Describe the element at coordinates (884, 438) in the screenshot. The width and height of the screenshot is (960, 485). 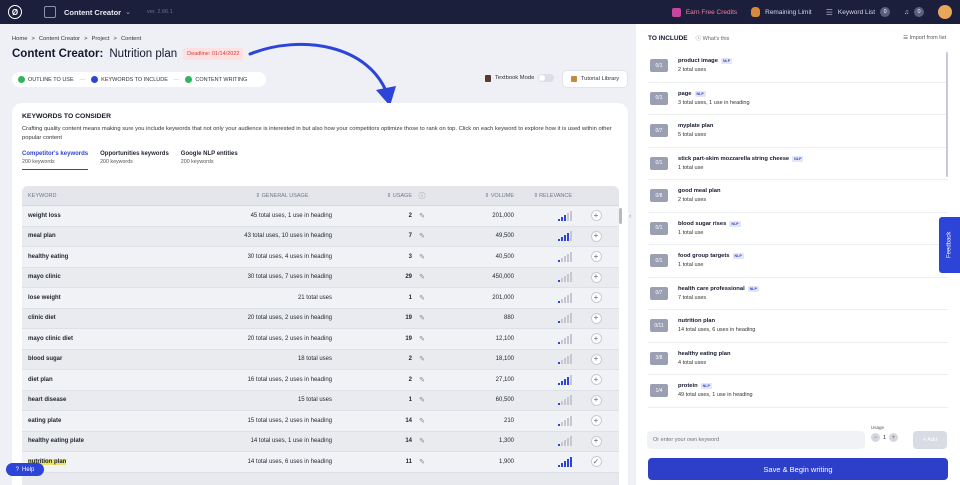
I see `usage-value: 1` at that location.